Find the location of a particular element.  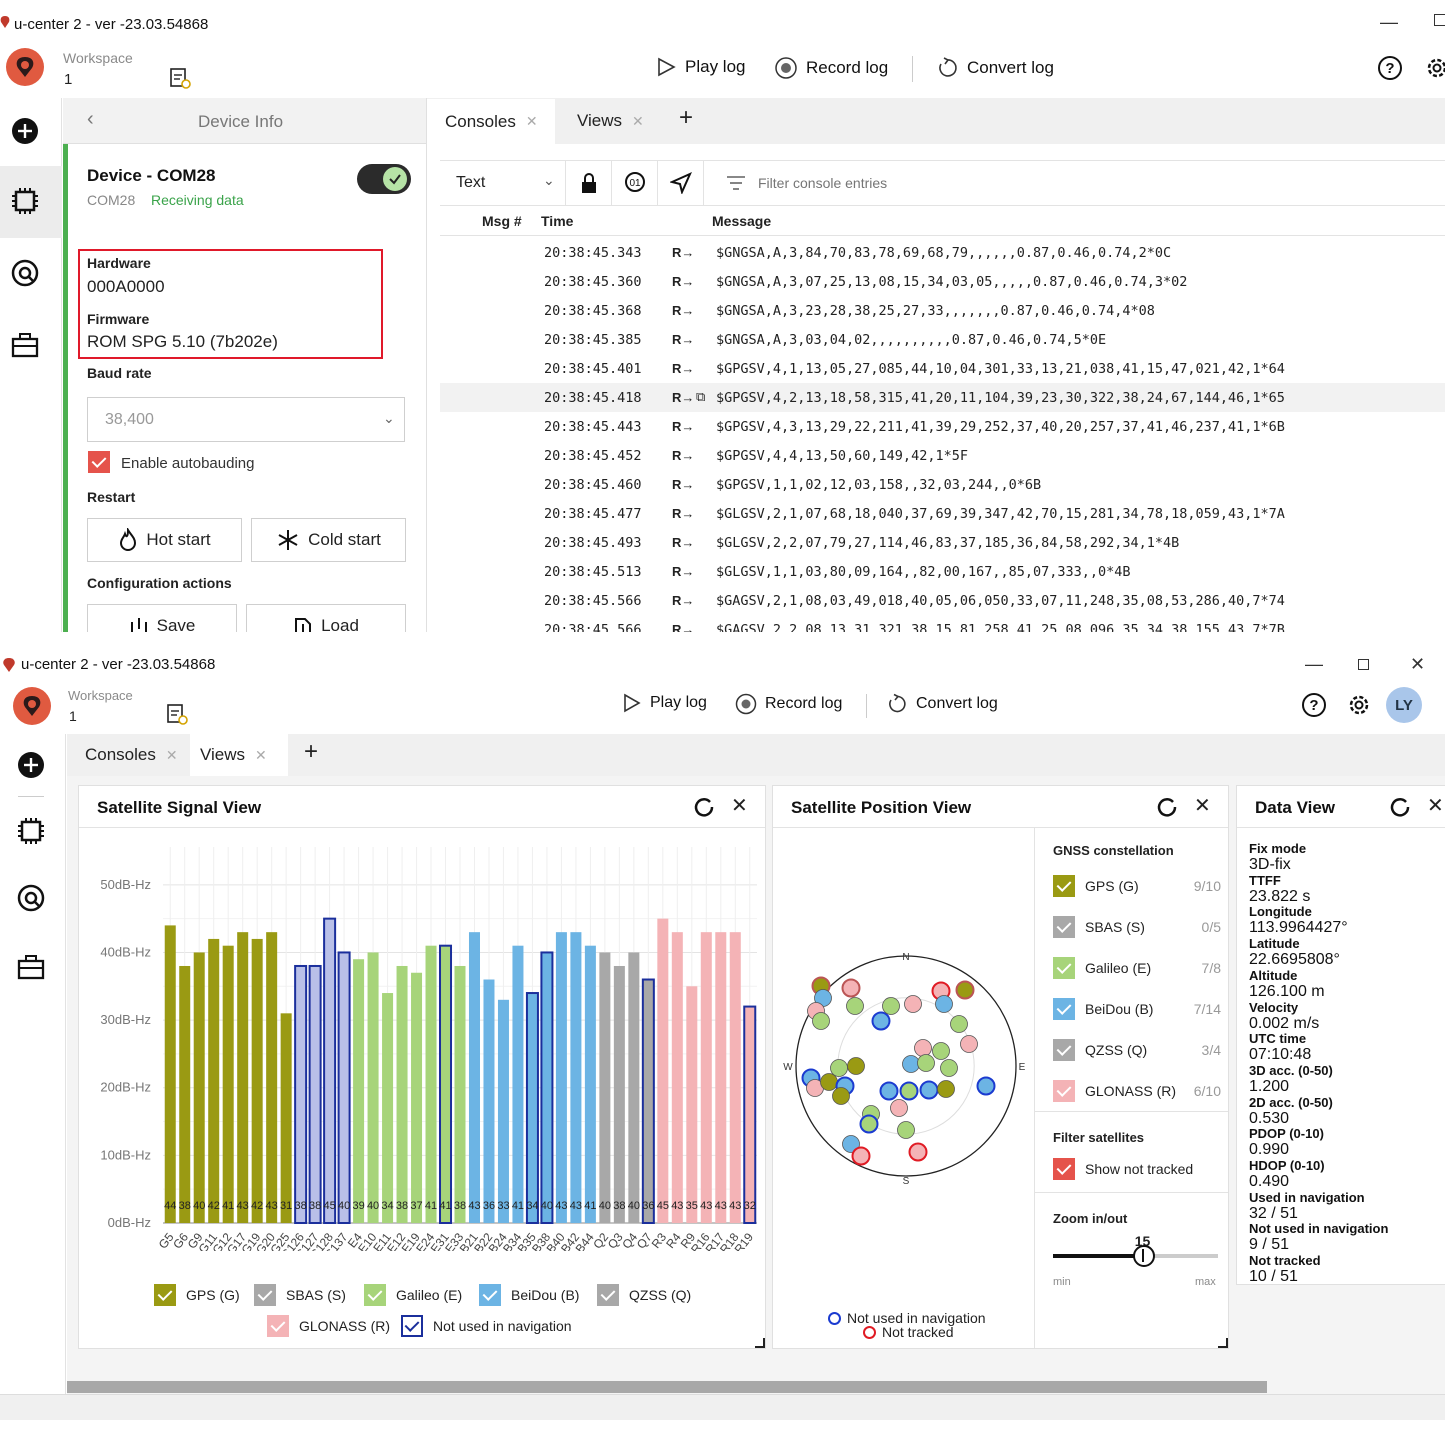

baud-rate-select: 38,400 ⌄ is located at coordinates (246, 419).